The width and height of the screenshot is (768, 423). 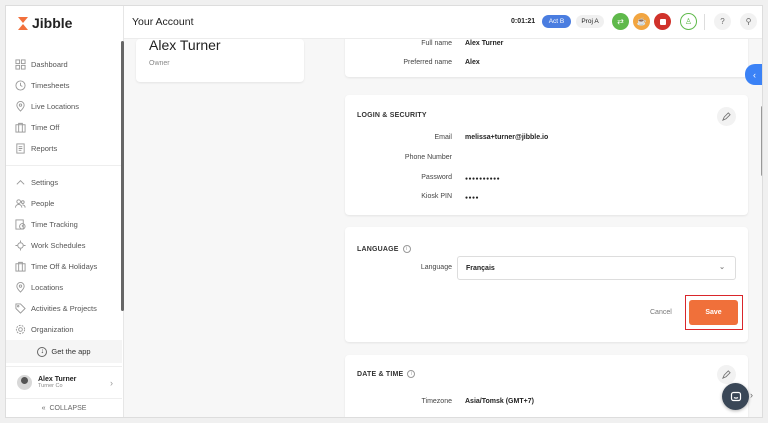 What do you see at coordinates (64, 165) in the screenshot?
I see `sidebar-divider` at bounding box center [64, 165].